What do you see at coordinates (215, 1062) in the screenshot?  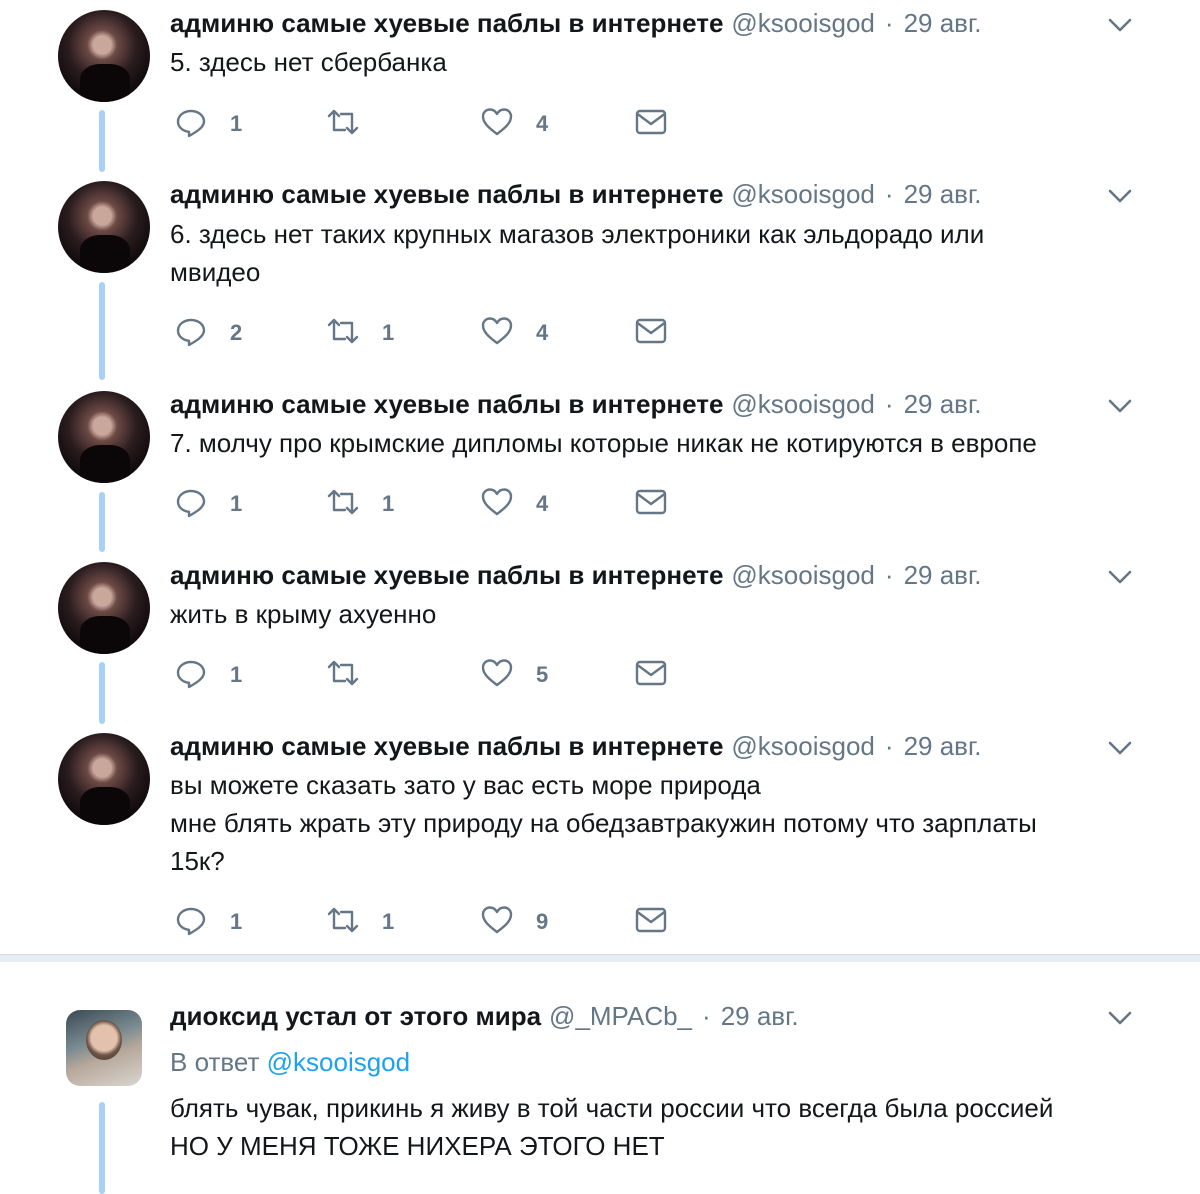 I see `reply-prefix: В ответ` at bounding box center [215, 1062].